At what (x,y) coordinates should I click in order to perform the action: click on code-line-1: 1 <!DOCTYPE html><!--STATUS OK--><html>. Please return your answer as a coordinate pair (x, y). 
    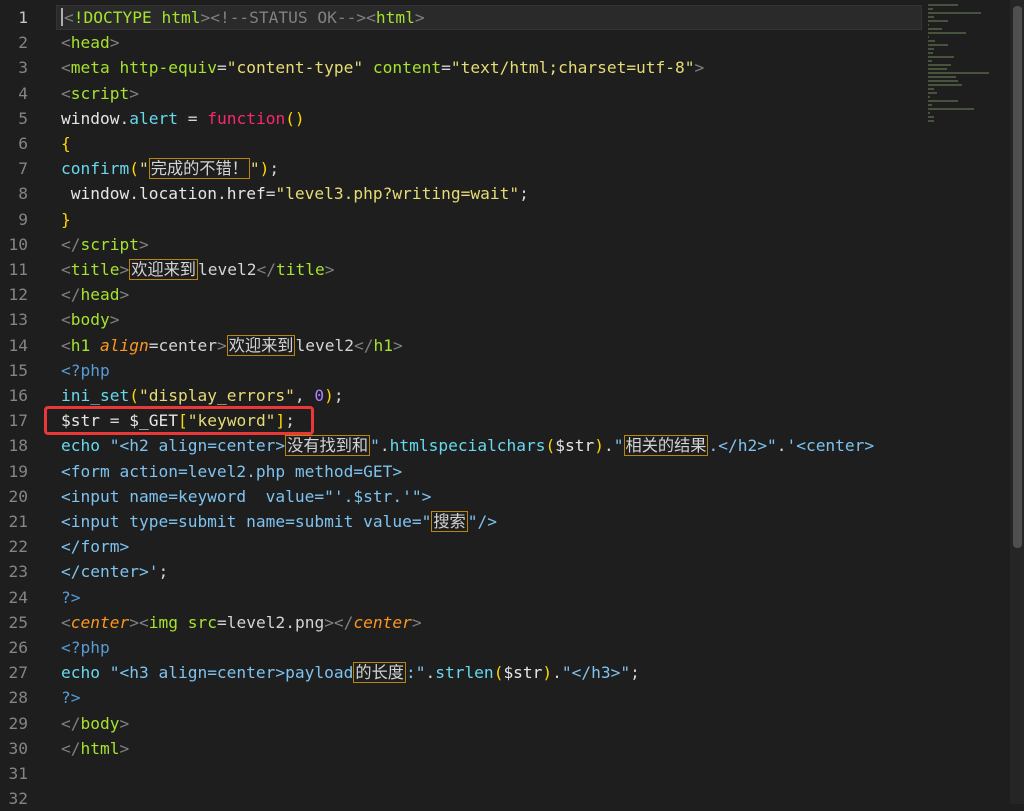
    Looking at the image, I should click on (505, 18).